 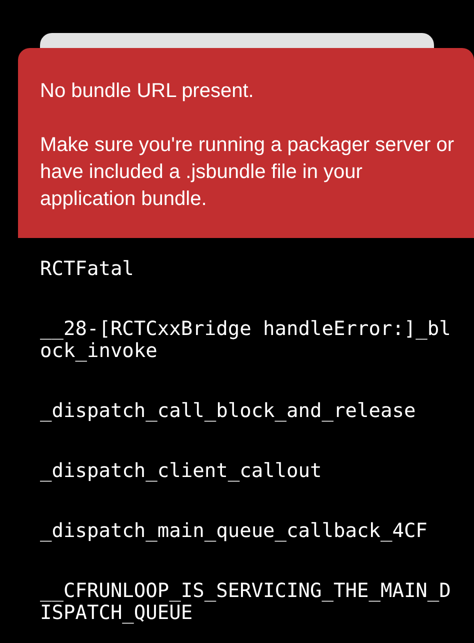 What do you see at coordinates (147, 91) in the screenshot?
I see `error-title: No bundle URL present.` at bounding box center [147, 91].